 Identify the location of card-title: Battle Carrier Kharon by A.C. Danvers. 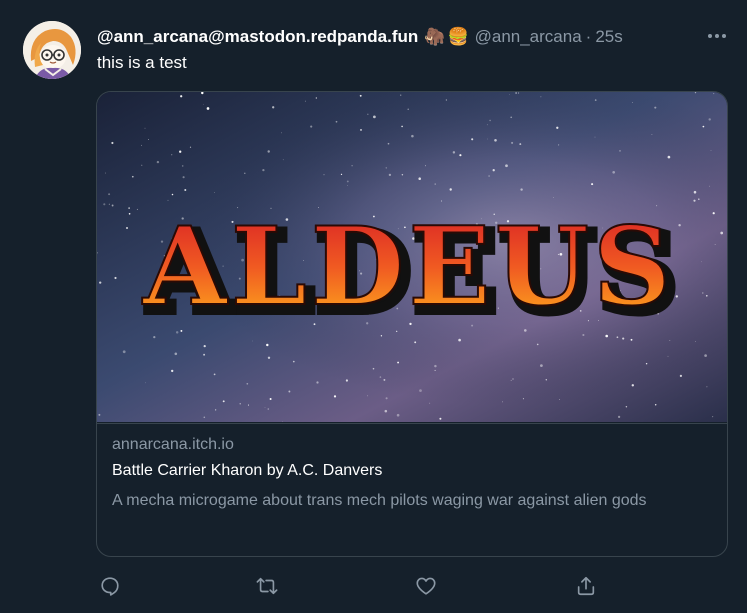
(247, 470).